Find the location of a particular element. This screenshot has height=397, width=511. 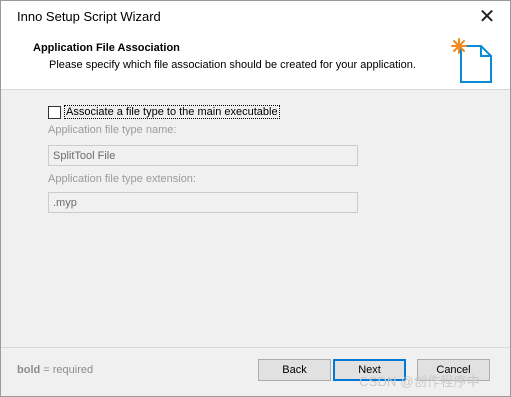

title-bar: Inno Setup Script Wizard ✕ is located at coordinates (255, 16).